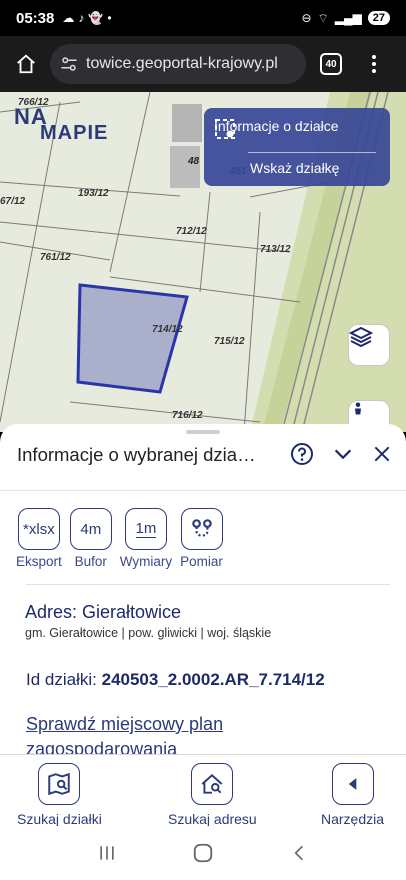  What do you see at coordinates (59, 819) in the screenshot?
I see `nav-label: Szukaj działki` at bounding box center [59, 819].